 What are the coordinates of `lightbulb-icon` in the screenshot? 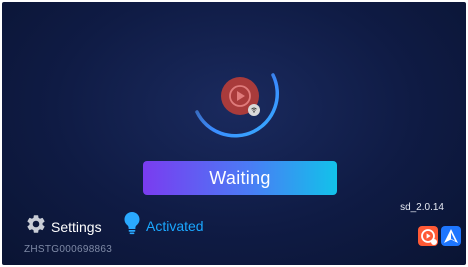 It's located at (132, 225).